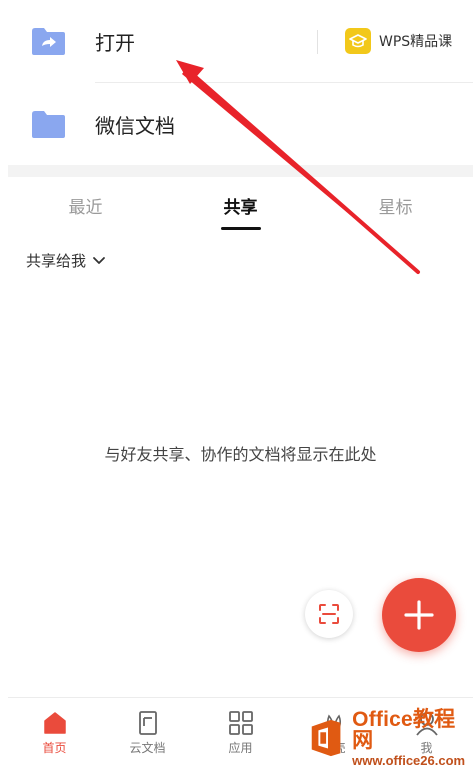  What do you see at coordinates (240, 228) in the screenshot?
I see `active-tab-indicator` at bounding box center [240, 228].